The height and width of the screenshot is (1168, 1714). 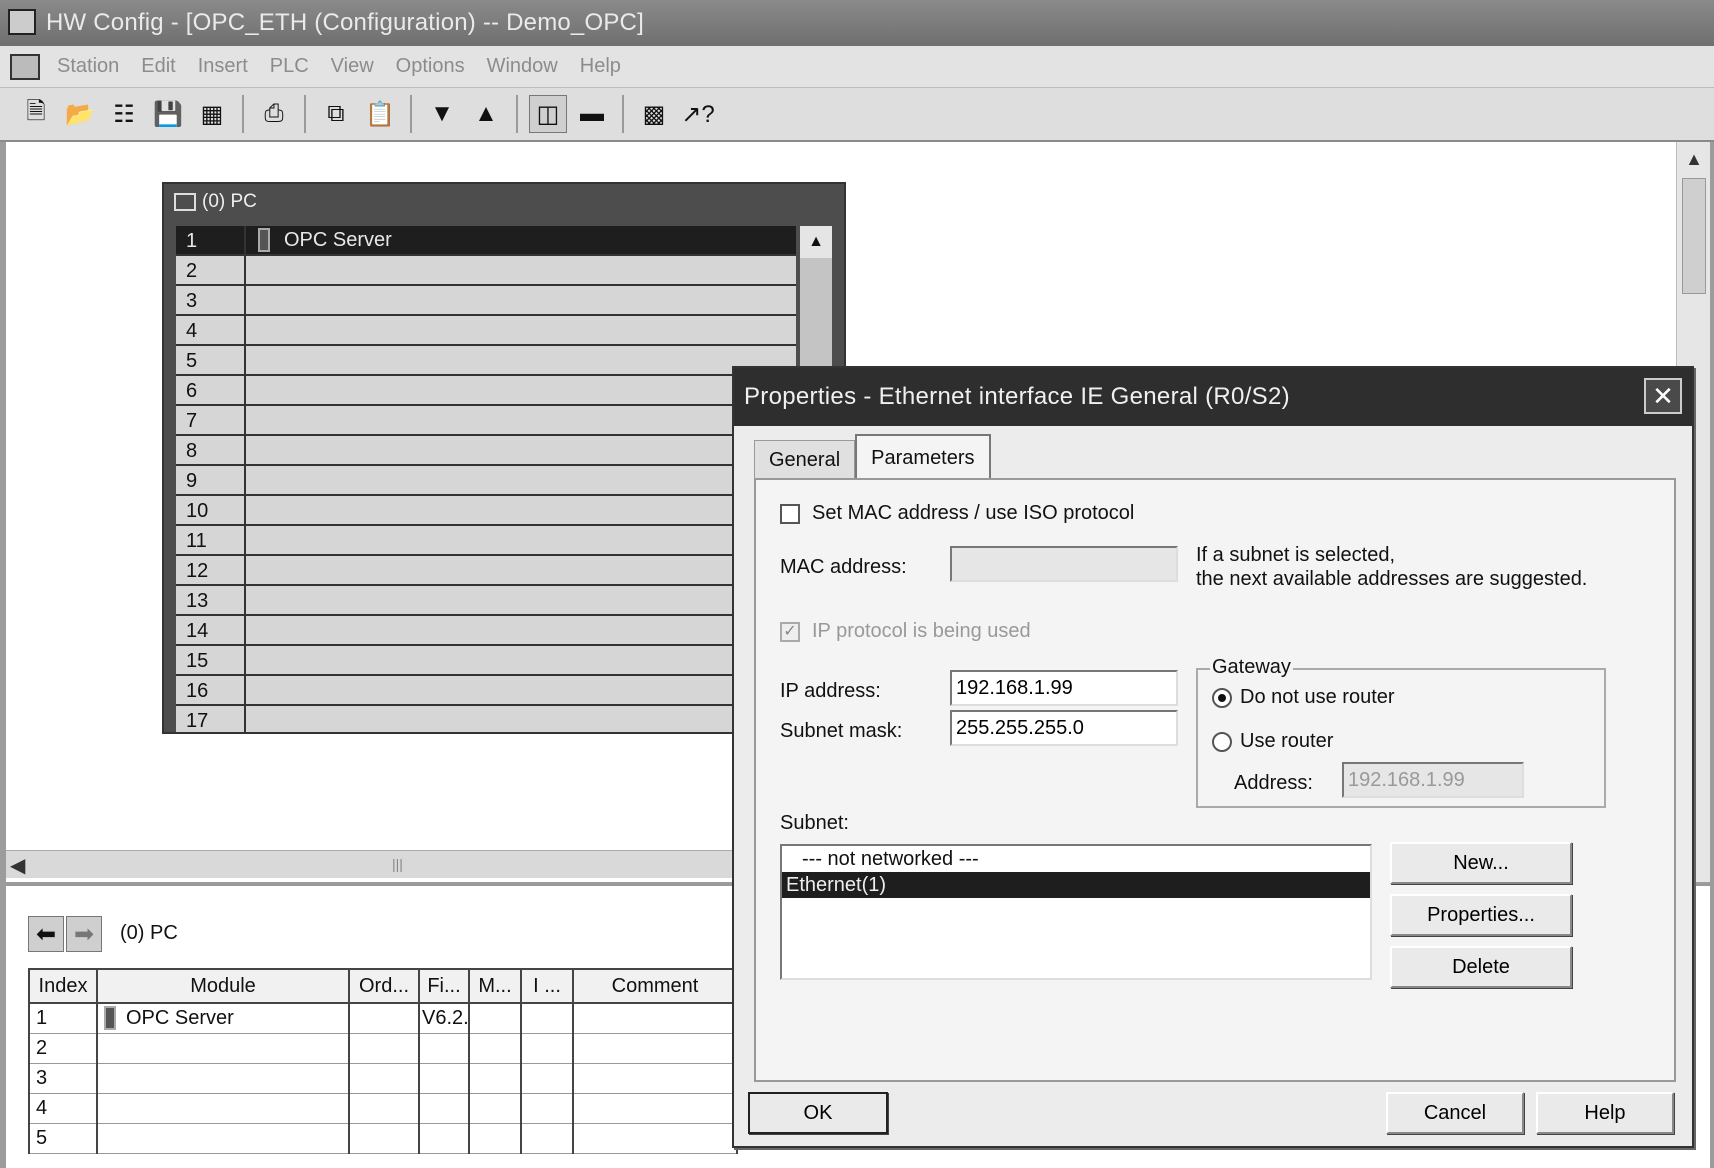 What do you see at coordinates (84, 934) in the screenshot?
I see `forward-arrow-icon: ➡` at bounding box center [84, 934].